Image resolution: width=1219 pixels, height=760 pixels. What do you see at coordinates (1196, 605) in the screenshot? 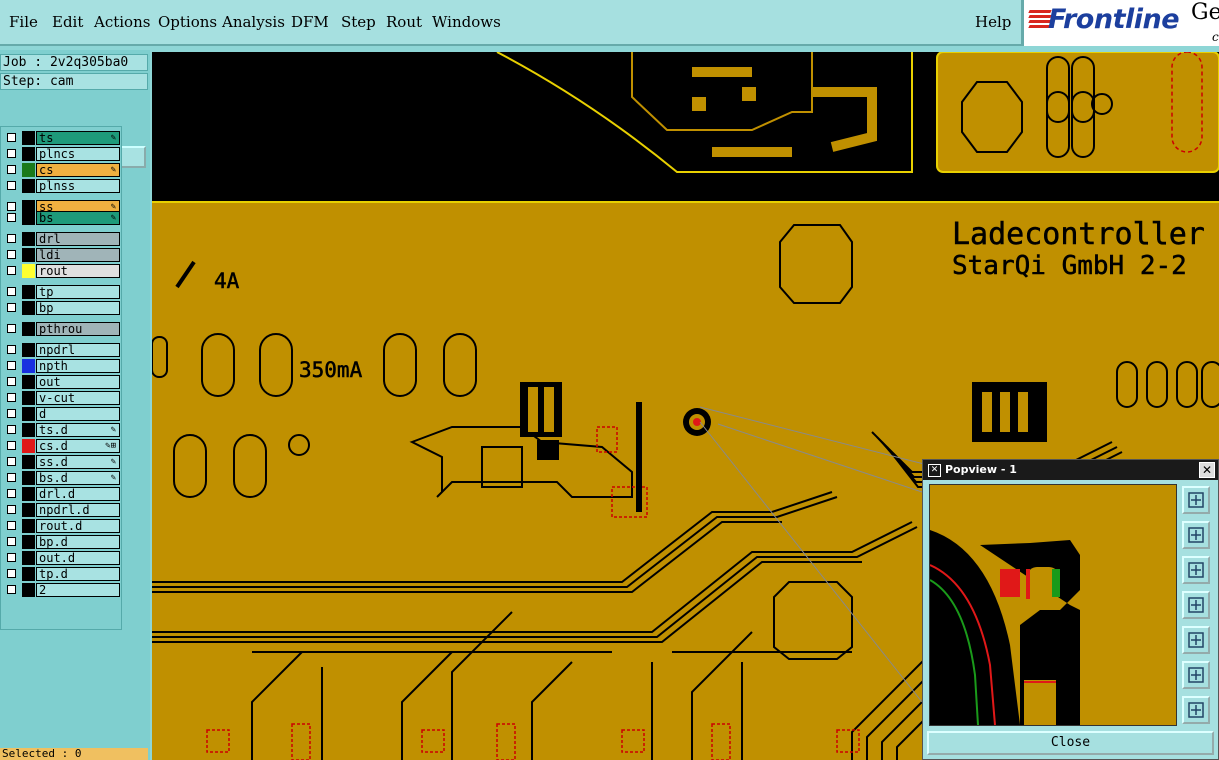
I see `pan-left-icon` at bounding box center [1196, 605].